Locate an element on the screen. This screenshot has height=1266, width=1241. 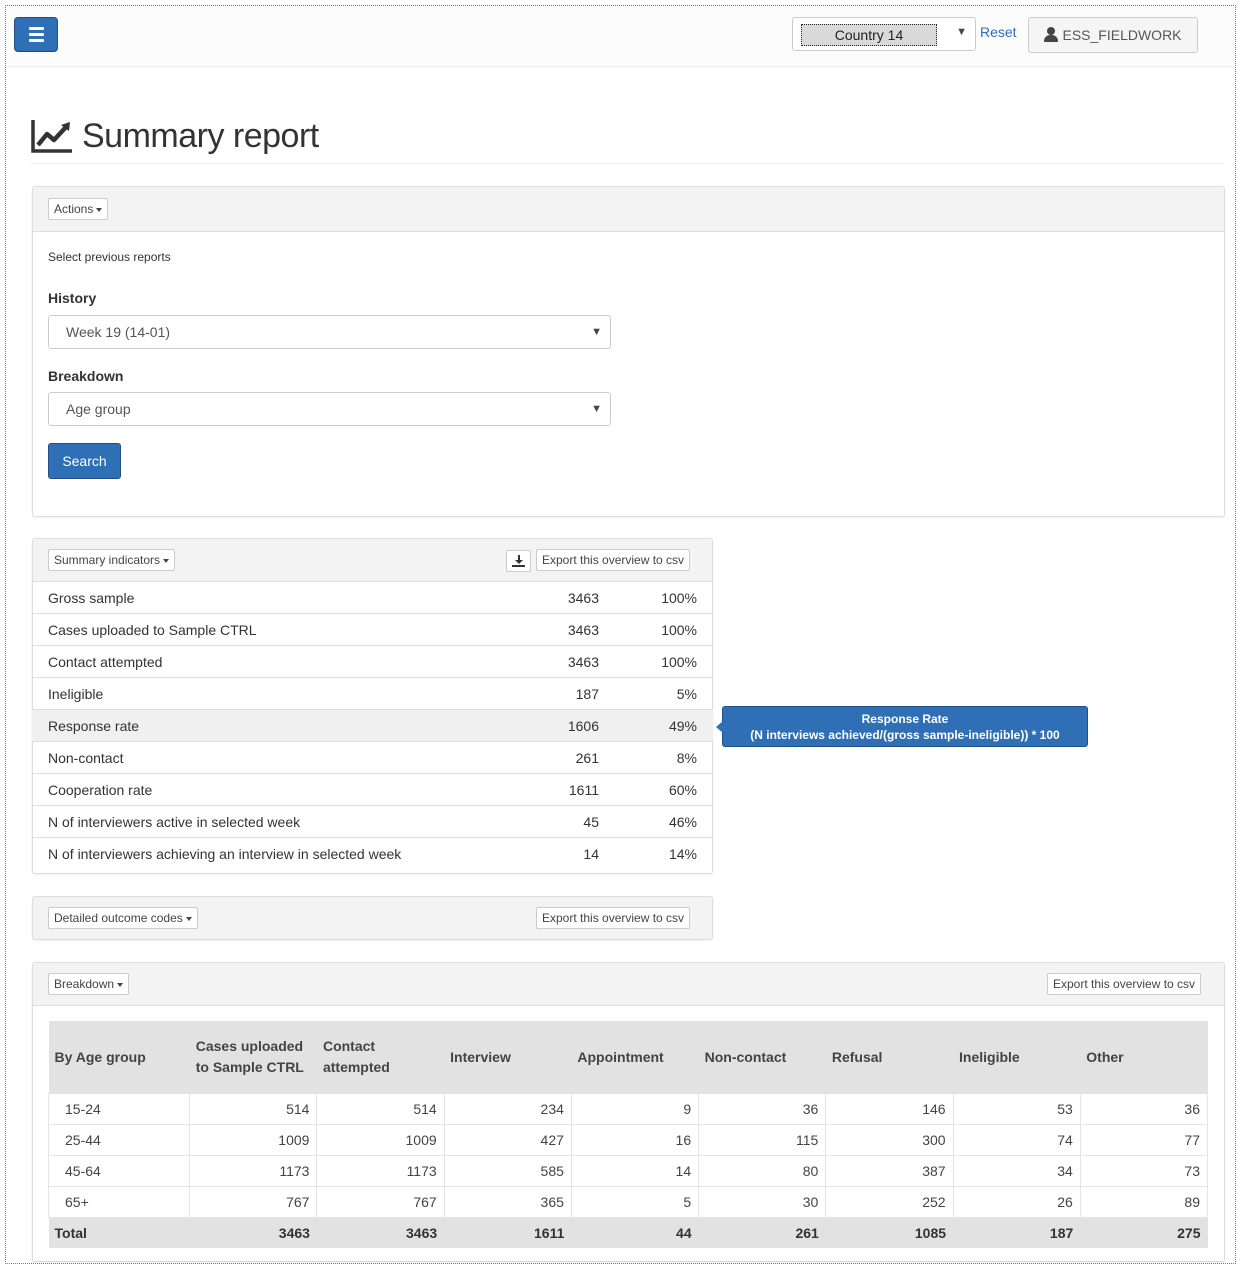
export-summary-button: Export this overview to csv is located at coordinates (613, 560).